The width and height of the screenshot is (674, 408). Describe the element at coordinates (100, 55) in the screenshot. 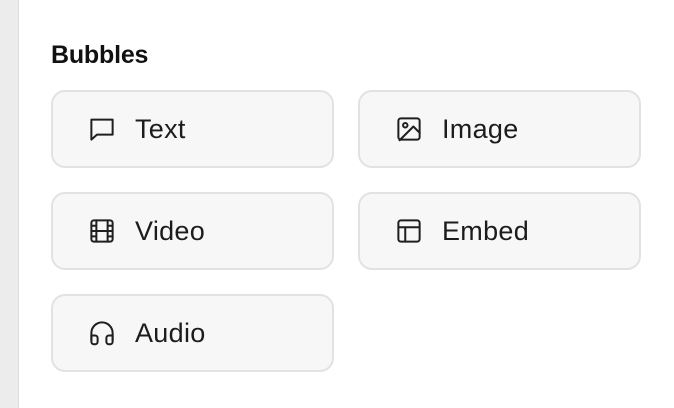

I see `section-title-bubbles: Bubbles` at that location.